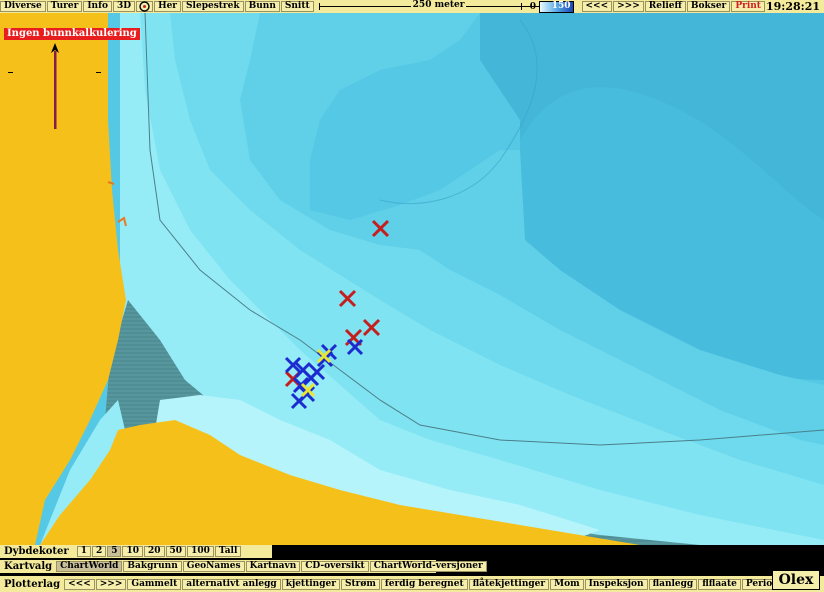 The image size is (824, 592). What do you see at coordinates (152, 566) in the screenshot?
I see `chart-option-bakgrunn: Bakgrunn` at bounding box center [152, 566].